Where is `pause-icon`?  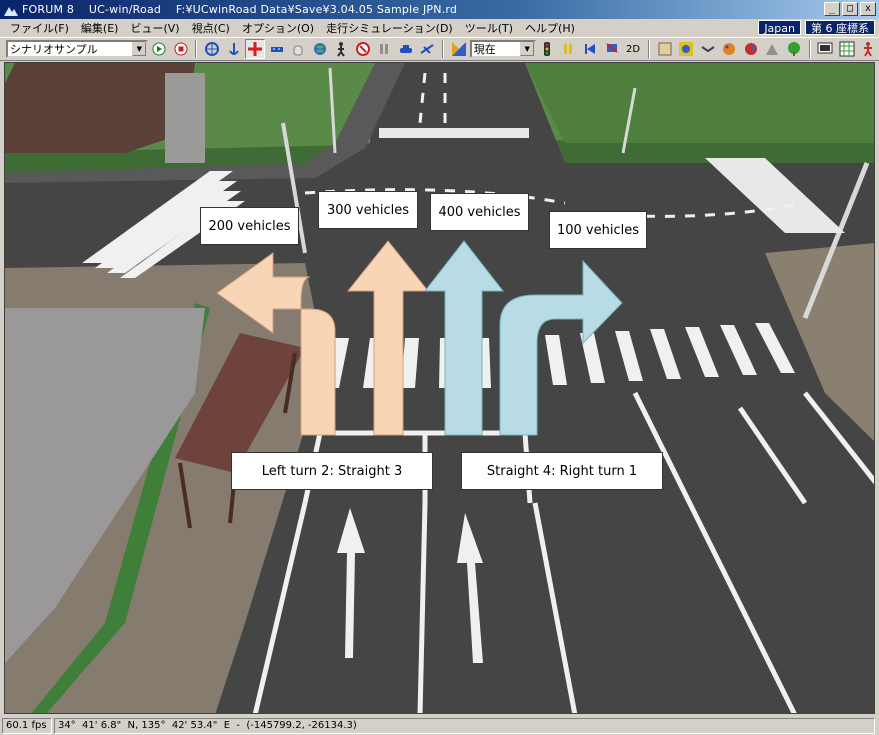 pause-icon is located at coordinates (385, 49).